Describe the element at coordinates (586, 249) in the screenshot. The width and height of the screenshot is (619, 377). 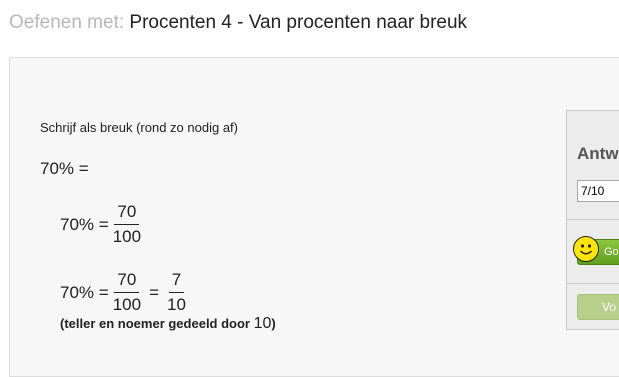
I see `smiley-icon` at that location.